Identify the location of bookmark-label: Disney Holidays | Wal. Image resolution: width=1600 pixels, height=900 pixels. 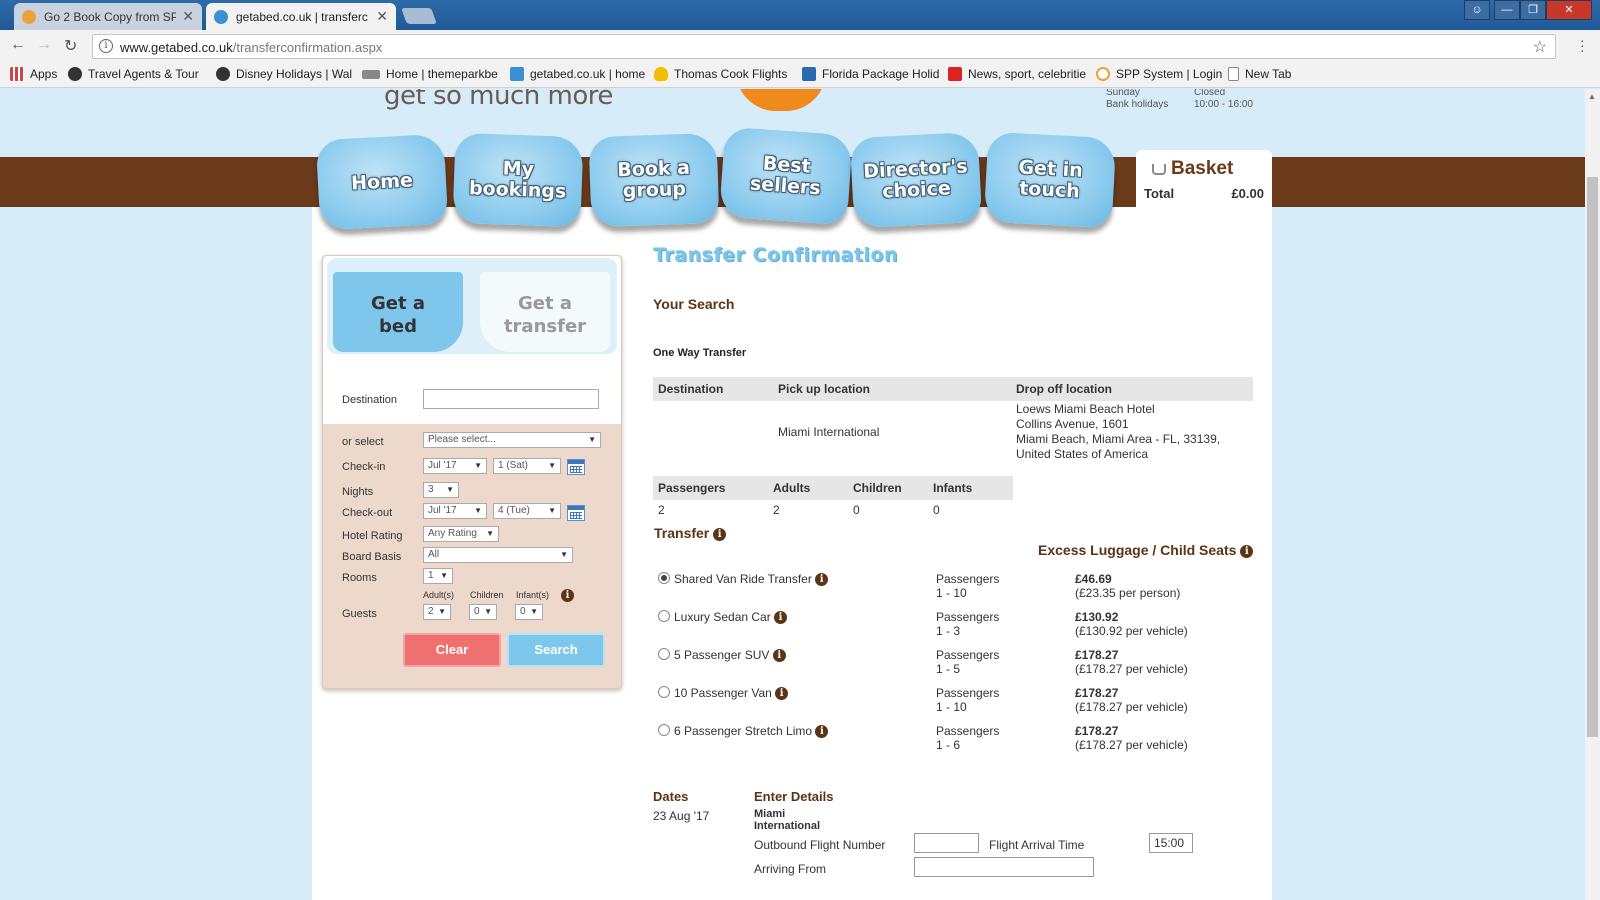
(294, 74).